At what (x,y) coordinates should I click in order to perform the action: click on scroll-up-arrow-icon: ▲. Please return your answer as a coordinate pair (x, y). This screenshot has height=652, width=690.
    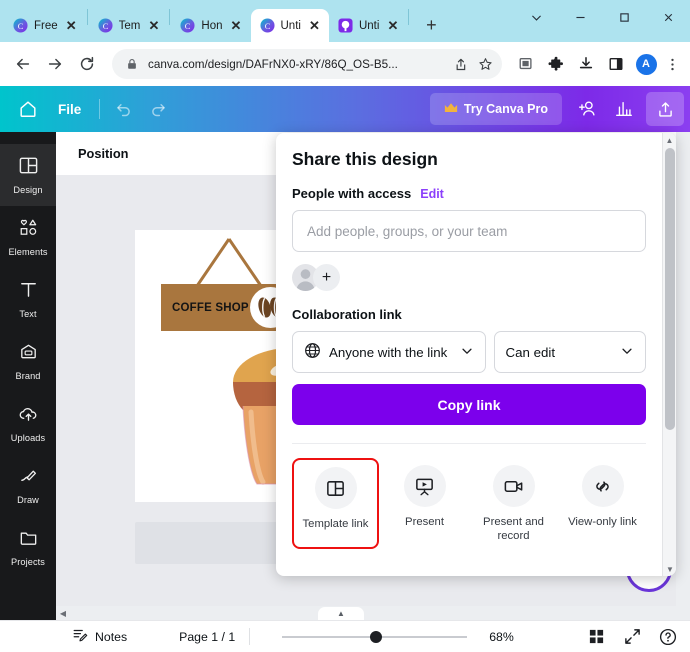
    Looking at the image, I should click on (669, 140).